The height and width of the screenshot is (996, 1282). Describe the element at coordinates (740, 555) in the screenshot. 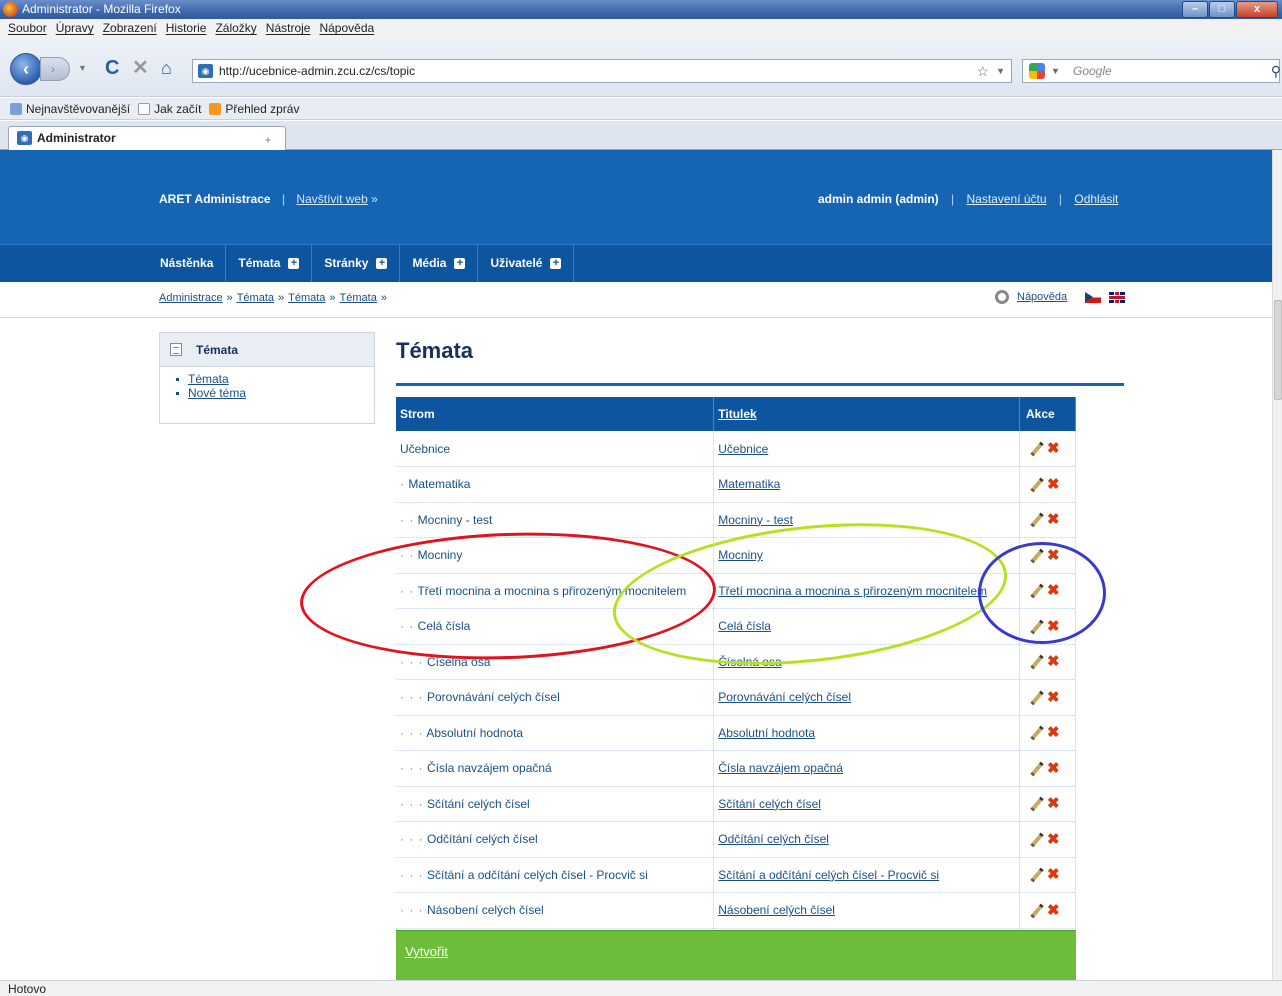

I see `title-link: Mocniny` at that location.